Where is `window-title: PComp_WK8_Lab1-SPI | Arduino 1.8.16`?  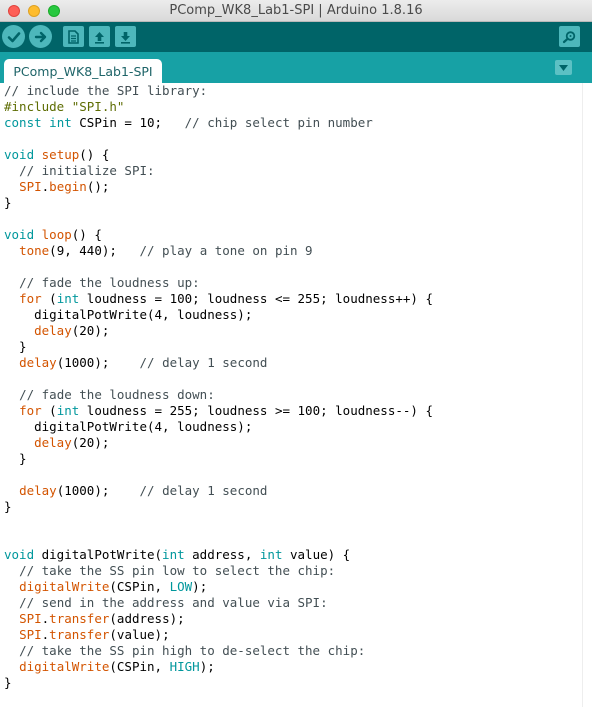
window-title: PComp_WK8_Lab1-SPI | Arduino 1.8.16 is located at coordinates (296, 10).